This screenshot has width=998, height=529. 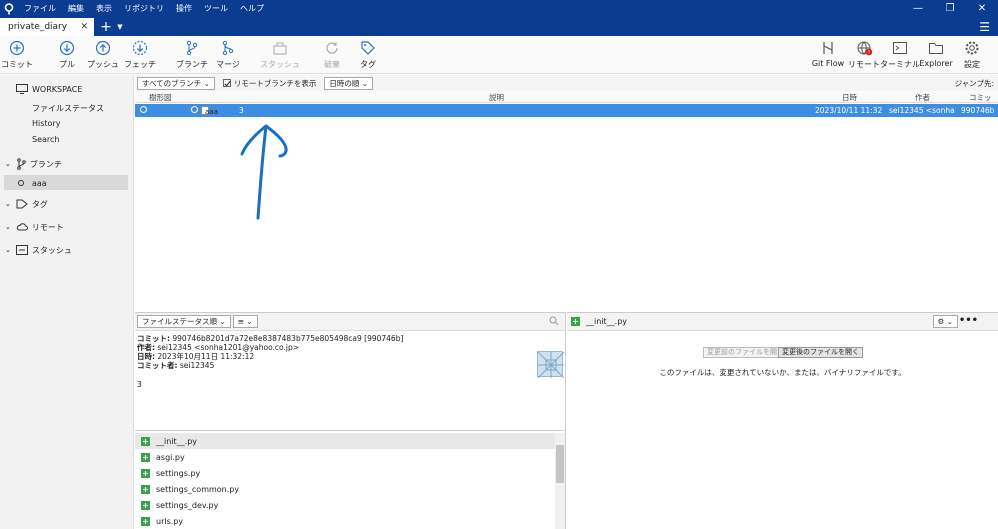 I want to click on explorer-button: Explorer, so click(x=936, y=54).